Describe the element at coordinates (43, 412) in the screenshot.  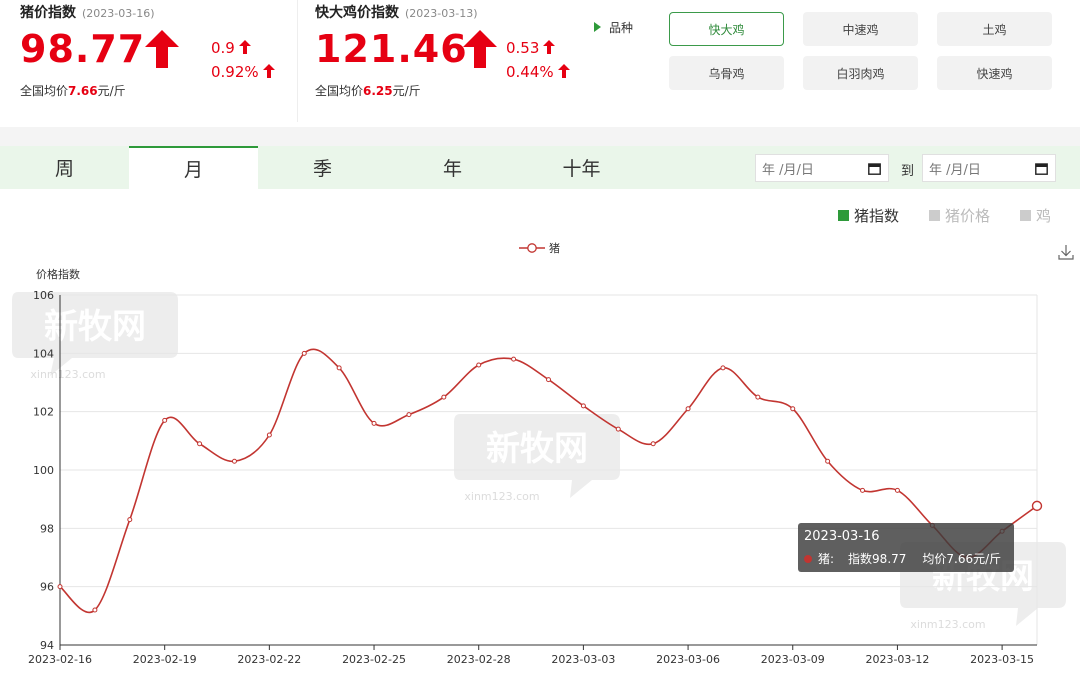
I see `y-tick-label: 102` at that location.